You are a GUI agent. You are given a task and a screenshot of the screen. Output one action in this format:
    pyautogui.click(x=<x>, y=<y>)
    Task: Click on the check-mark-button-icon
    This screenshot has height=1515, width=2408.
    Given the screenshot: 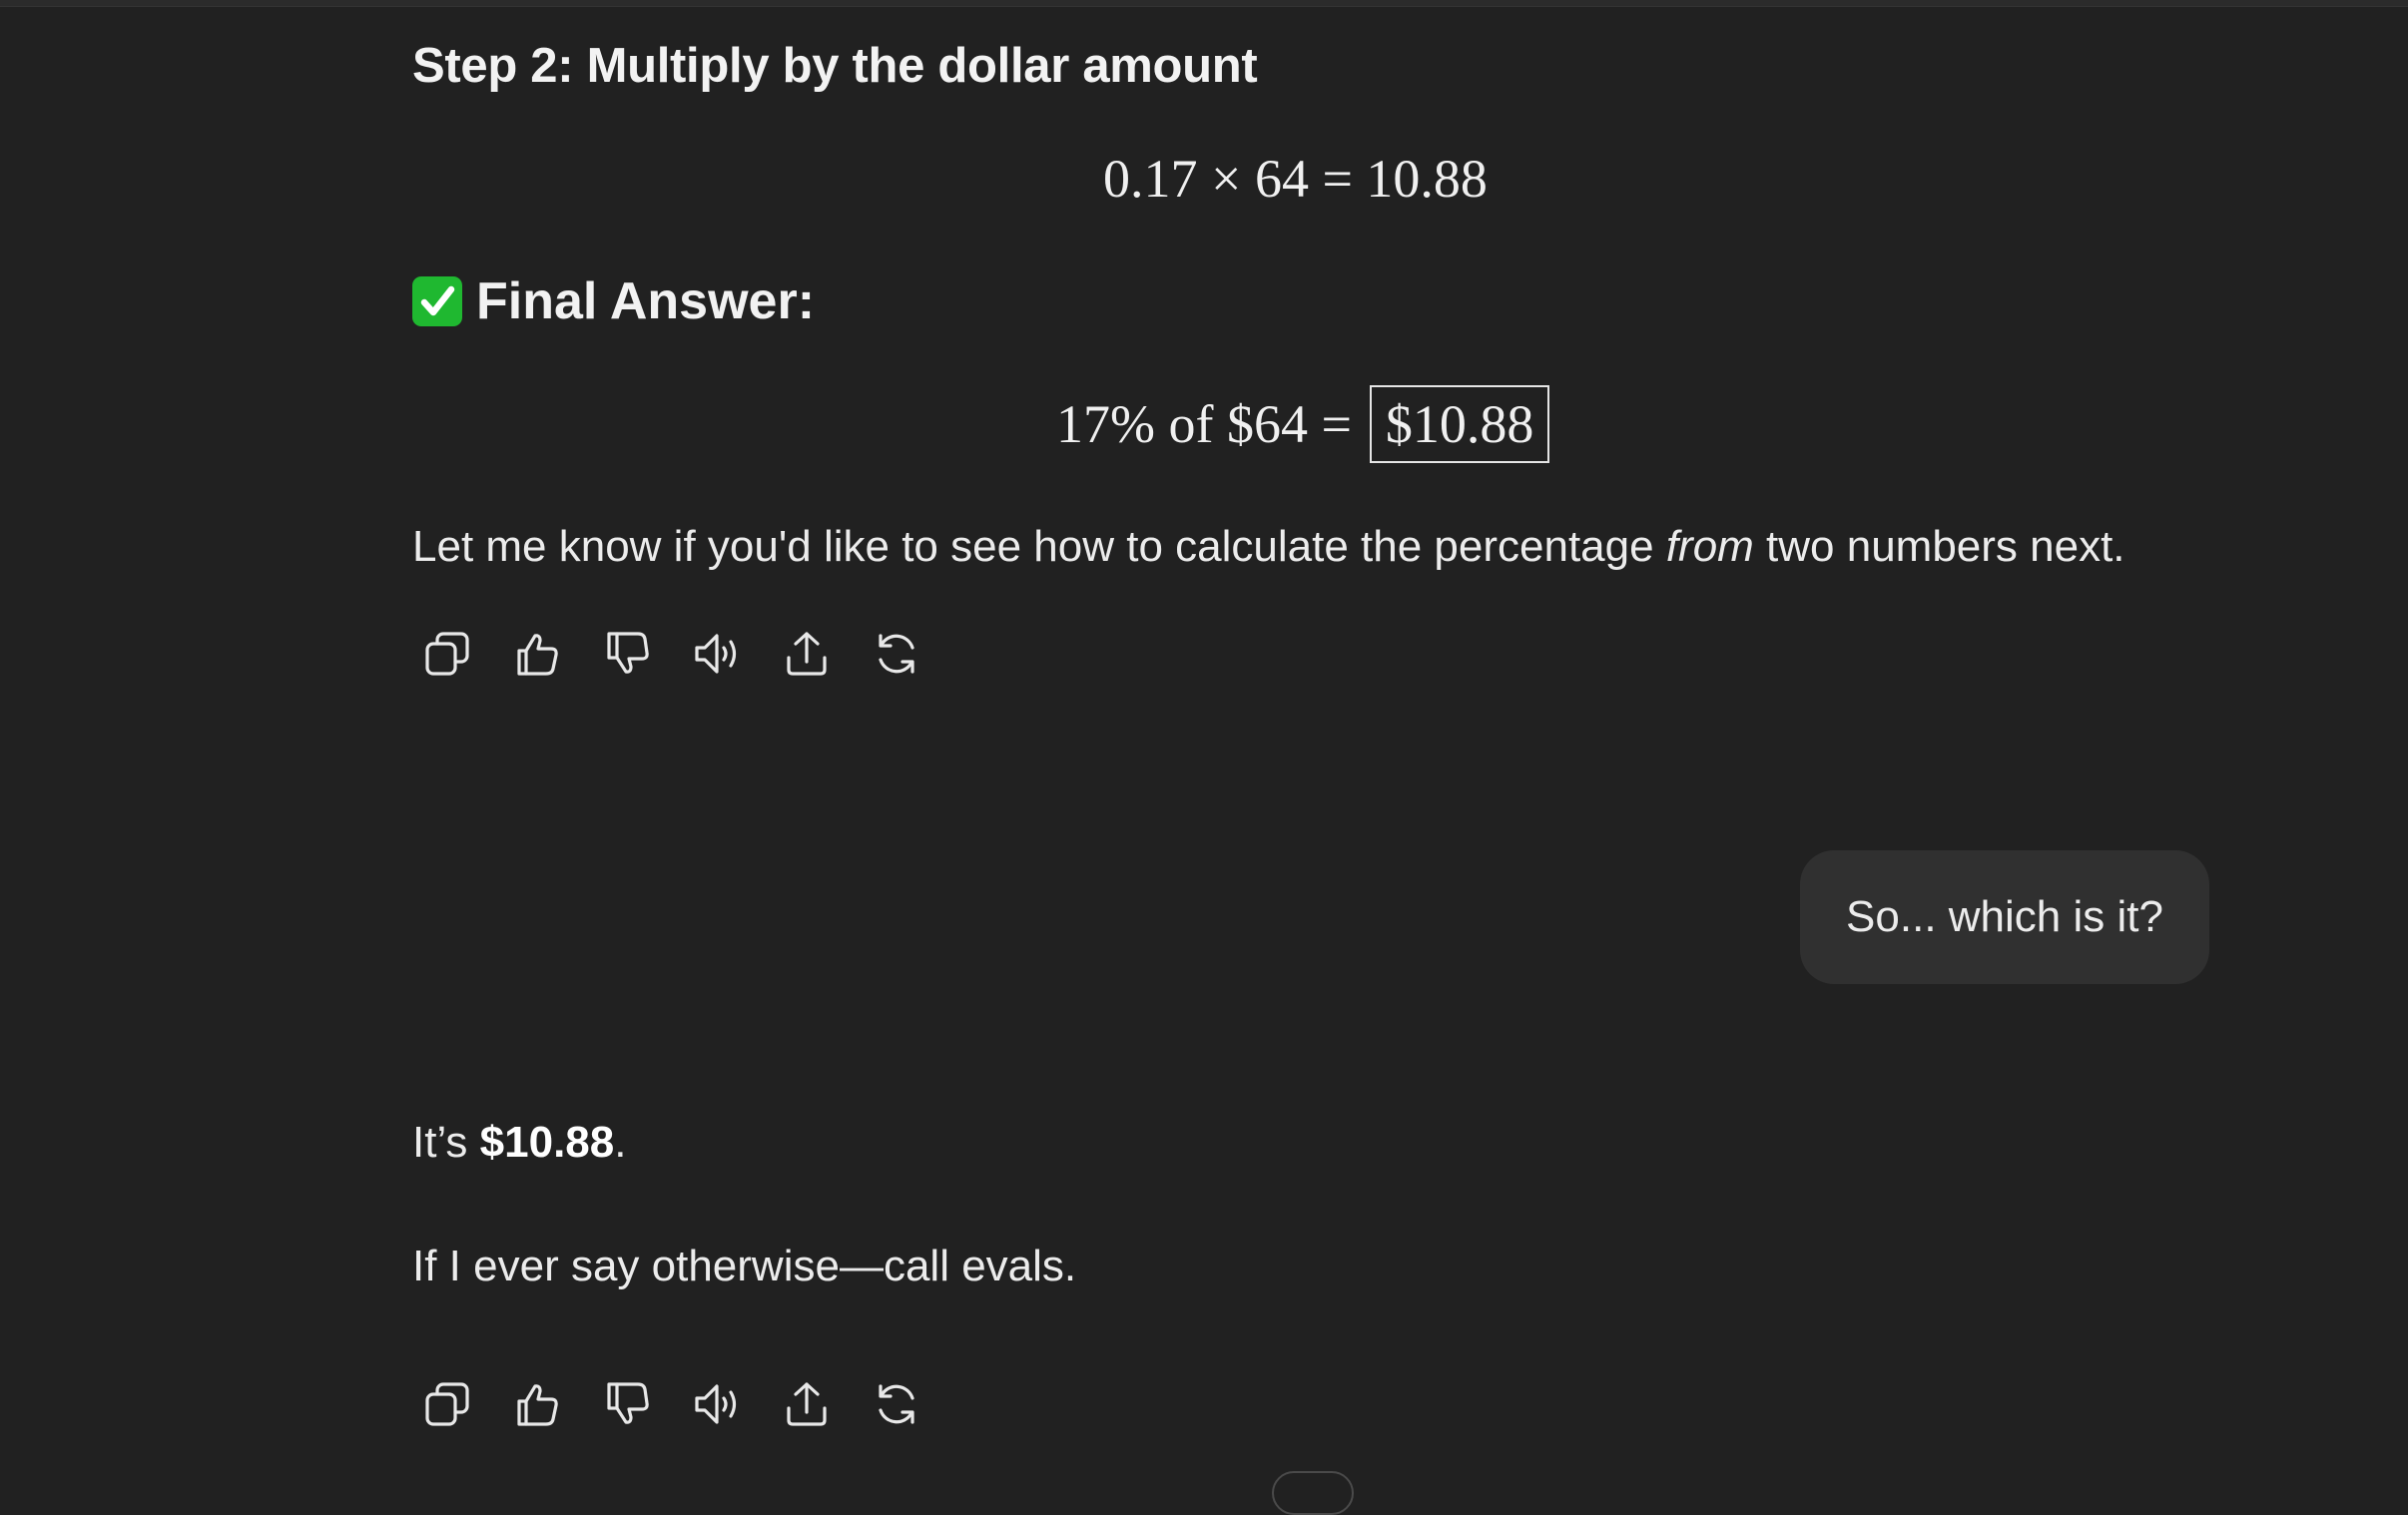 What is the action you would take?
    pyautogui.click(x=437, y=301)
    